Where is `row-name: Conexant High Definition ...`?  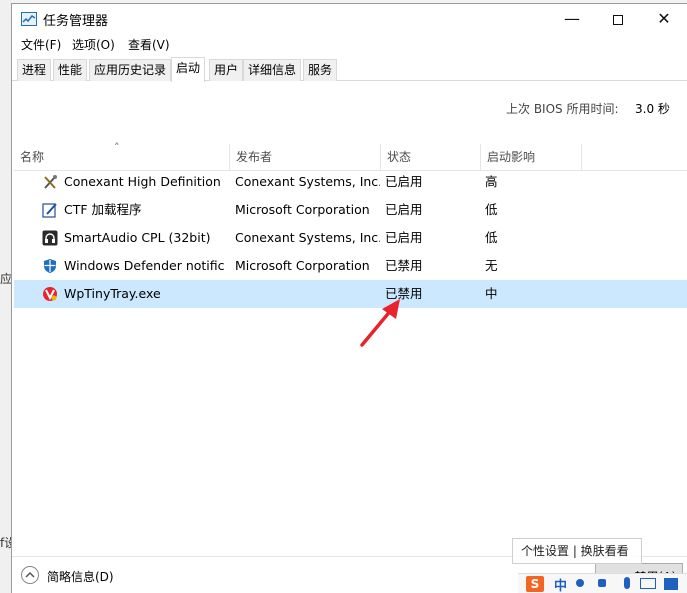 row-name: Conexant High Definition ... is located at coordinates (144, 181).